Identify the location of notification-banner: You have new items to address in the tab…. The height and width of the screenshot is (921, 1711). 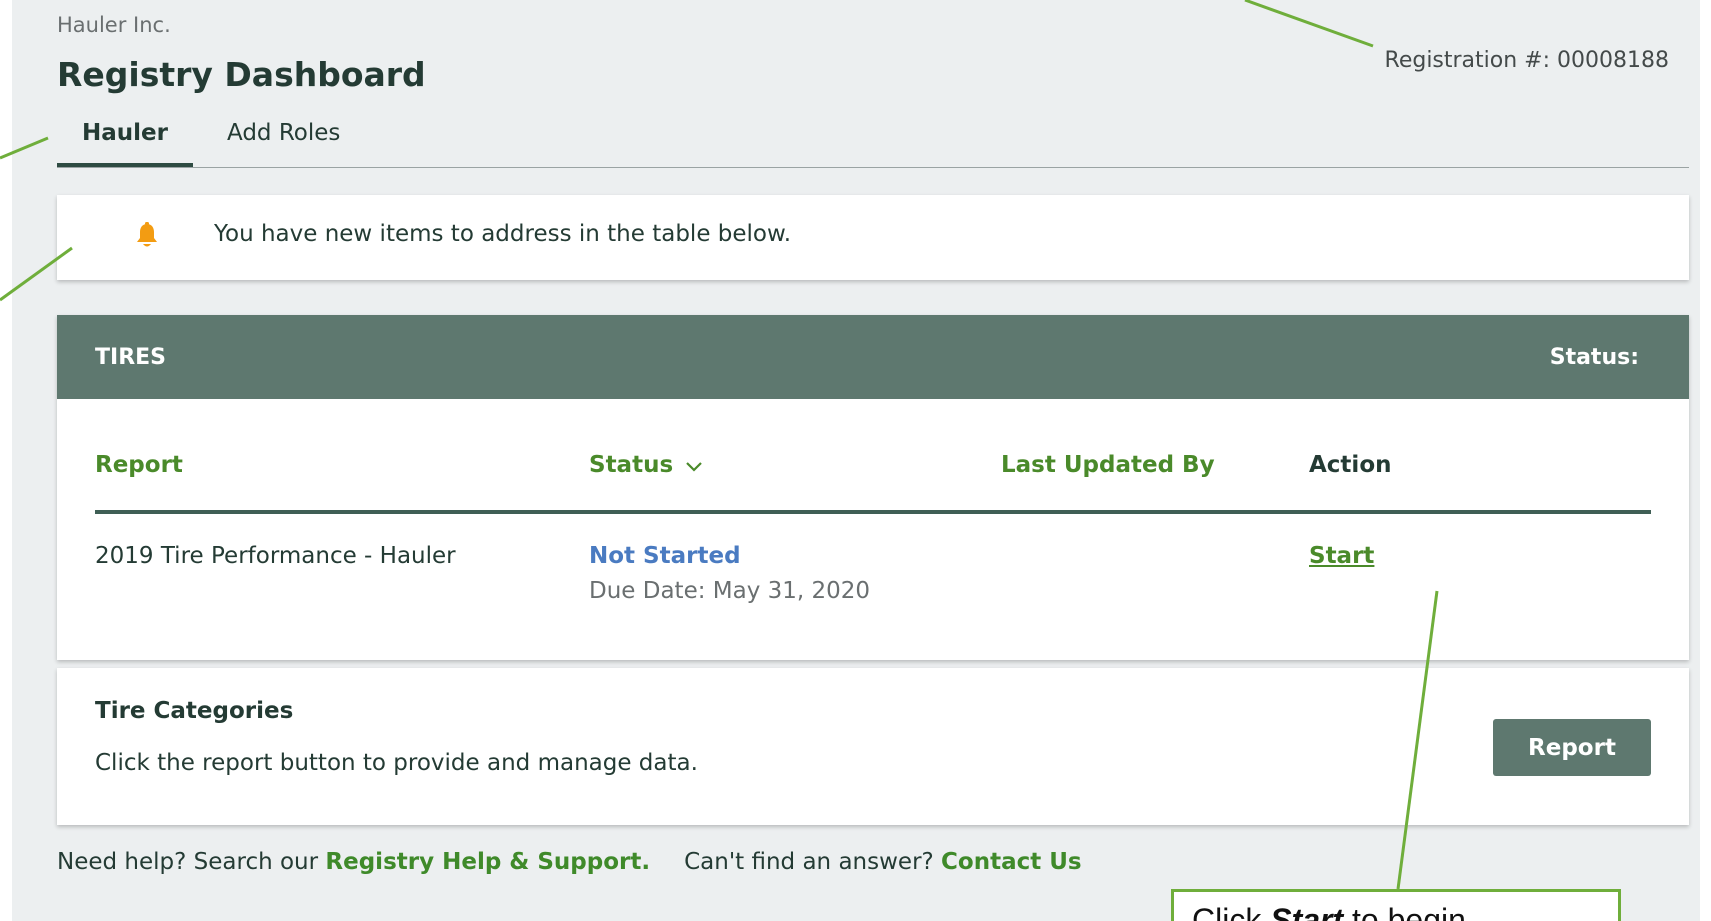
(873, 237).